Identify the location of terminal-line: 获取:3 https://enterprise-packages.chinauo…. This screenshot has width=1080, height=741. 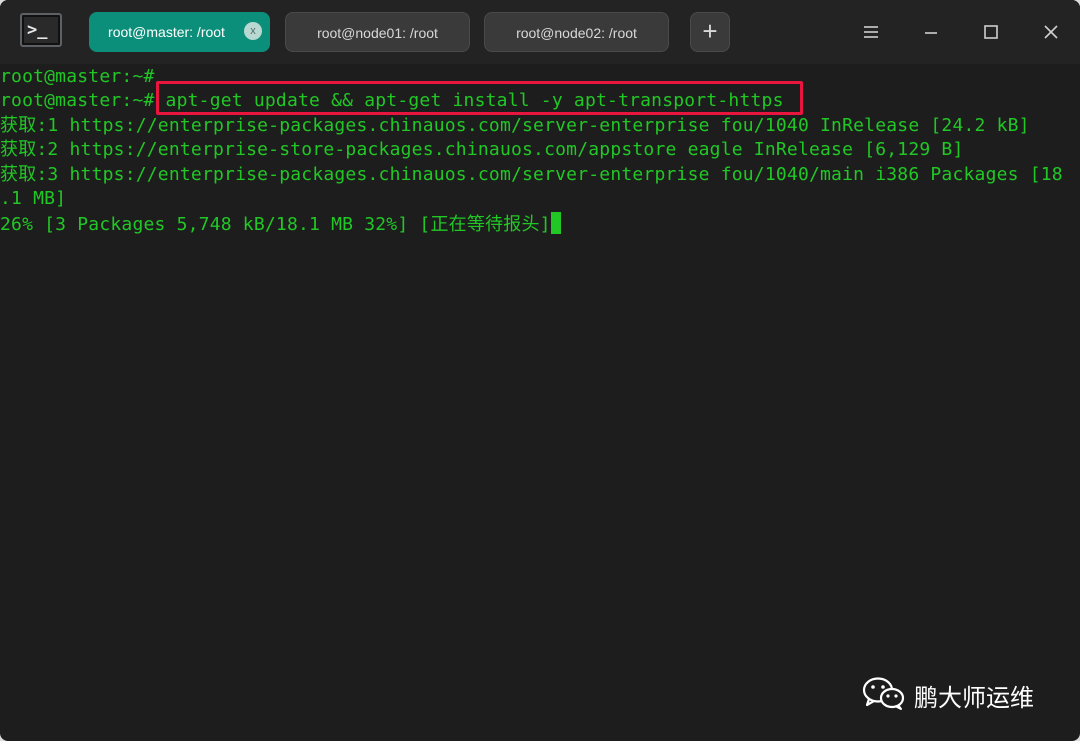
(531, 174).